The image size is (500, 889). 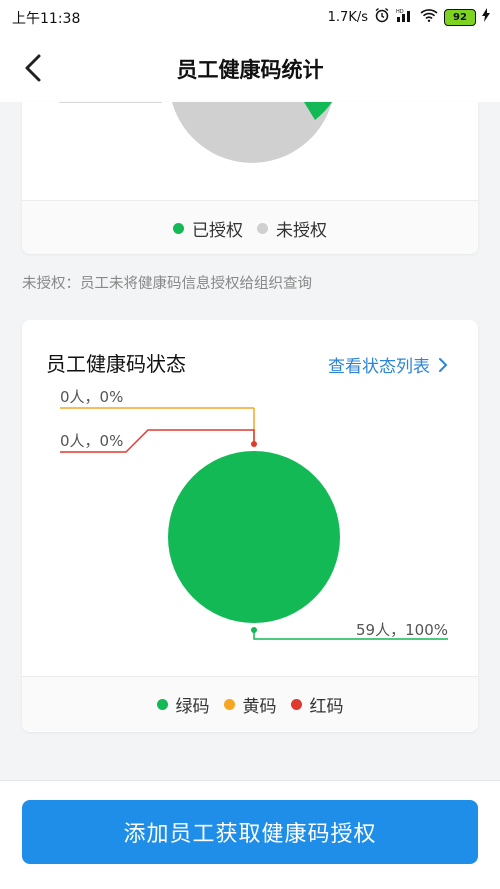 What do you see at coordinates (402, 630) in the screenshot?
I see `label-green-count: 59人，100%` at bounding box center [402, 630].